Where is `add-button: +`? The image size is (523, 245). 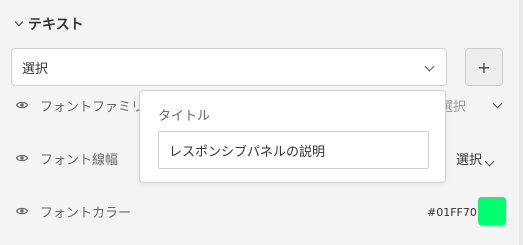
add-button: + is located at coordinates (484, 67).